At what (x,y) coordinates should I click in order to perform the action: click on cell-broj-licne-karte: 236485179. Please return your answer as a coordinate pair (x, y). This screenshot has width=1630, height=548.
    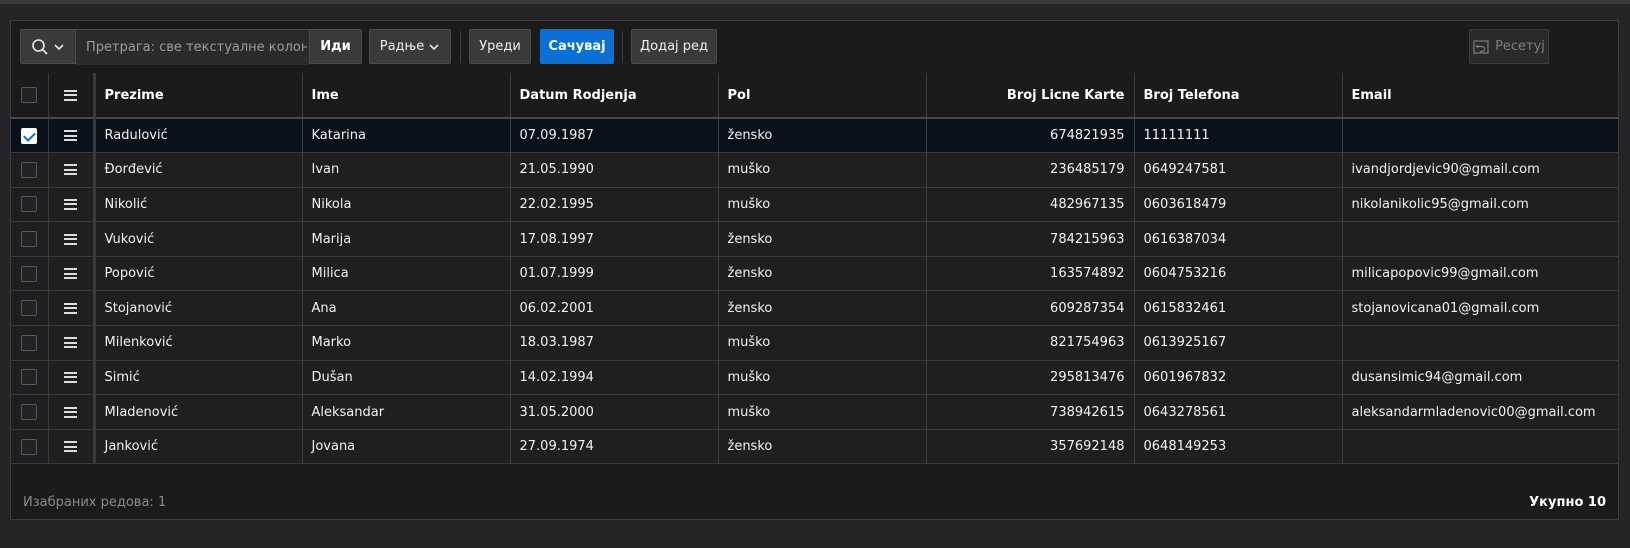
    Looking at the image, I should click on (1030, 170).